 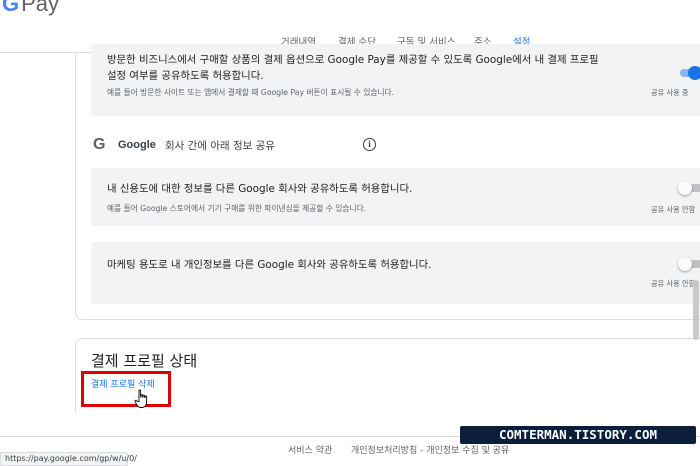 I want to click on logo-pay-text: Pay, so click(x=40, y=8).